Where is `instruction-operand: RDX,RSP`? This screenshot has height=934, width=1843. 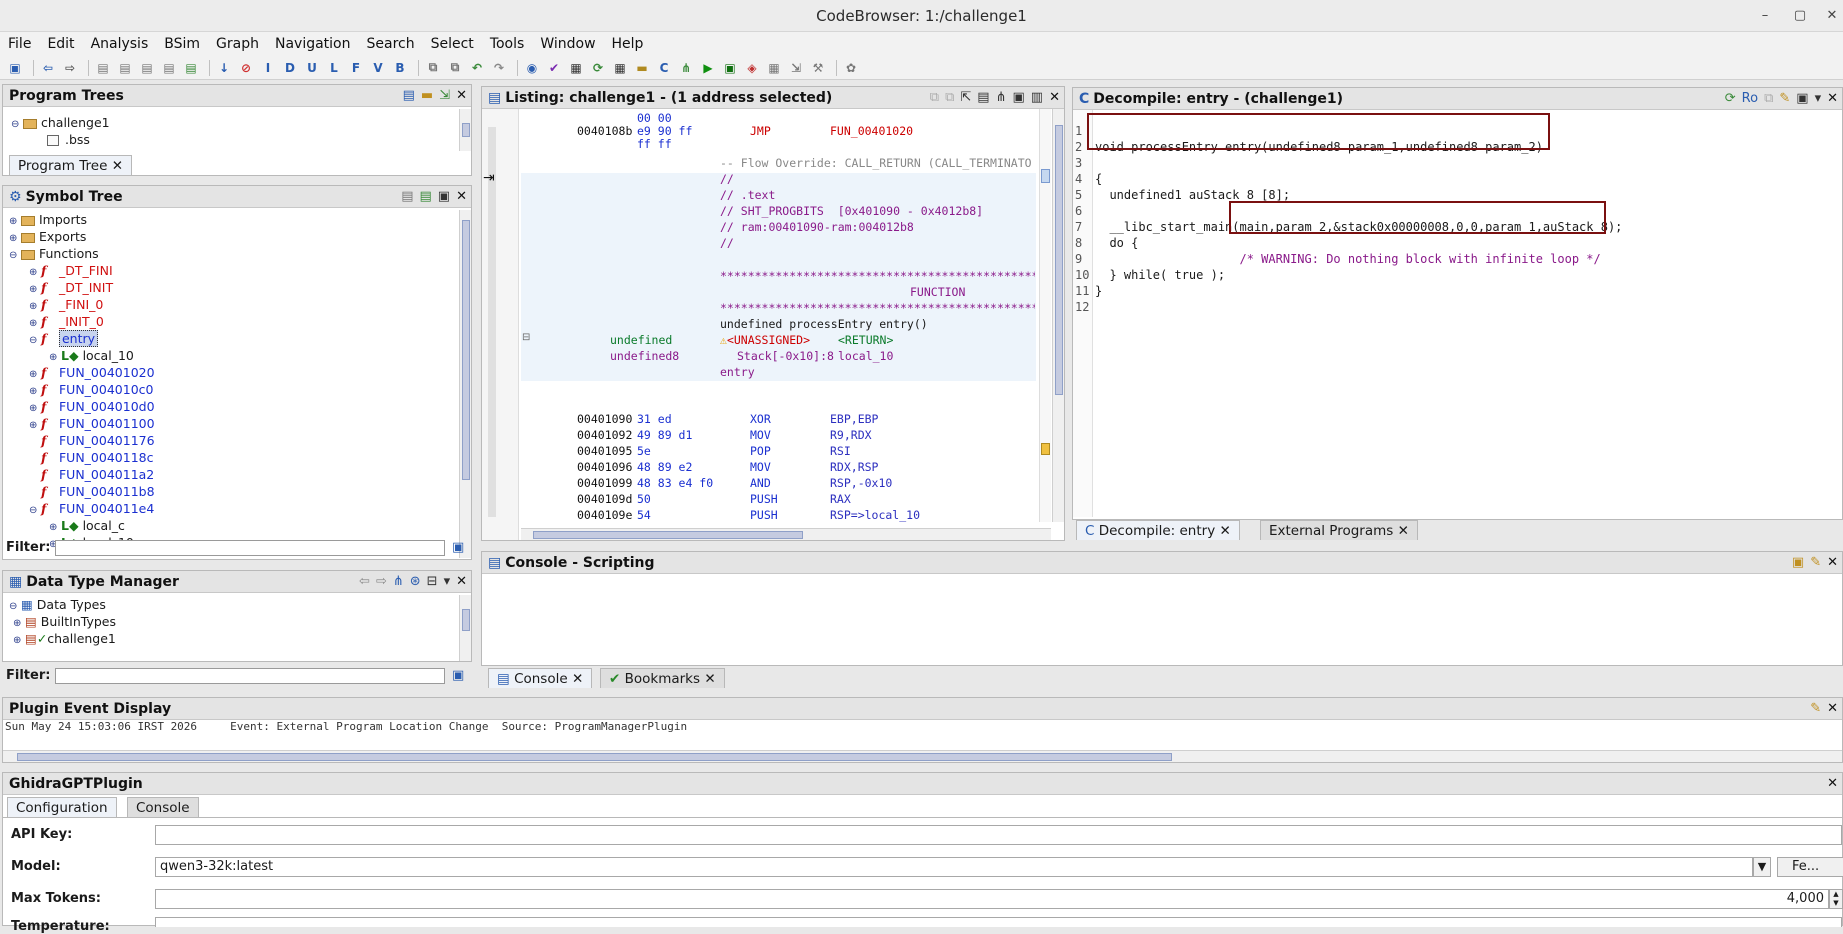
instruction-operand: RDX,RSP is located at coordinates (854, 467).